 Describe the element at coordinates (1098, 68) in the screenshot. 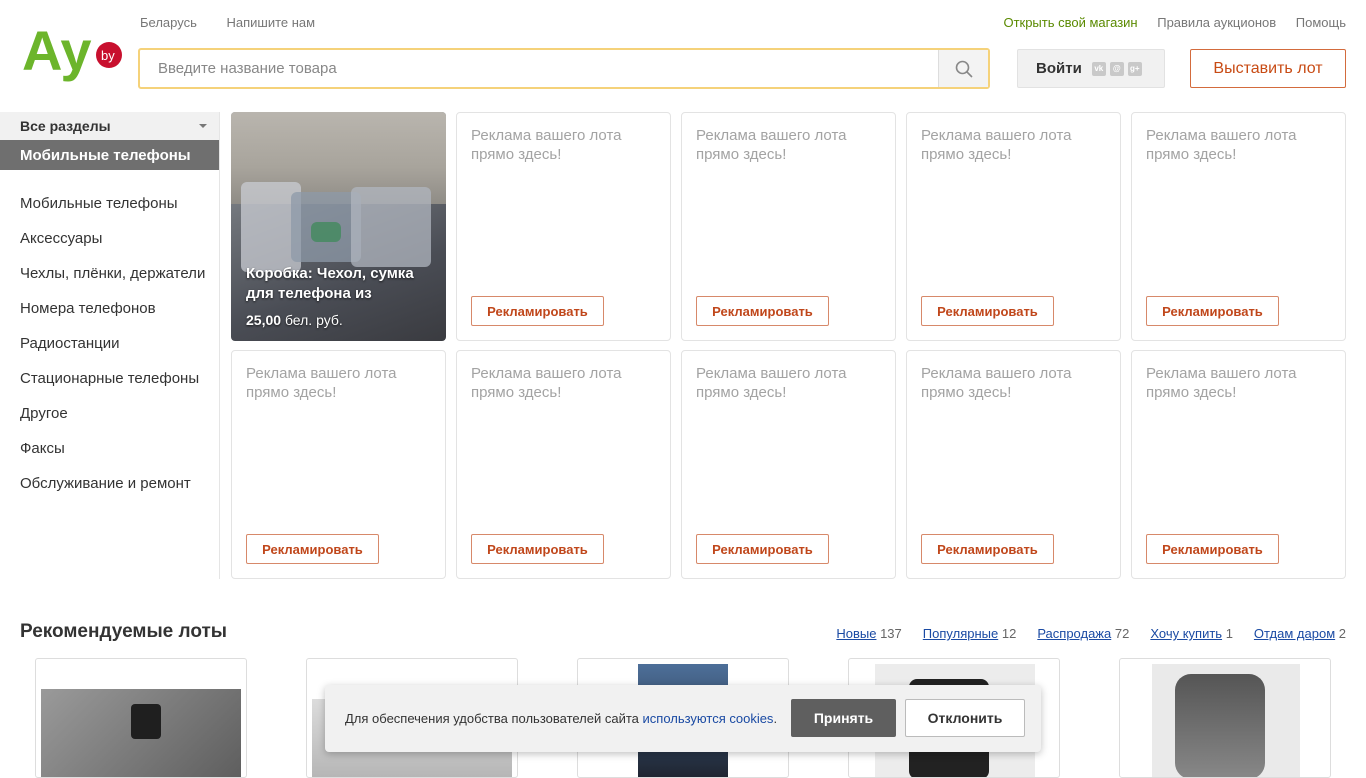

I see `vk-icon: vk` at that location.